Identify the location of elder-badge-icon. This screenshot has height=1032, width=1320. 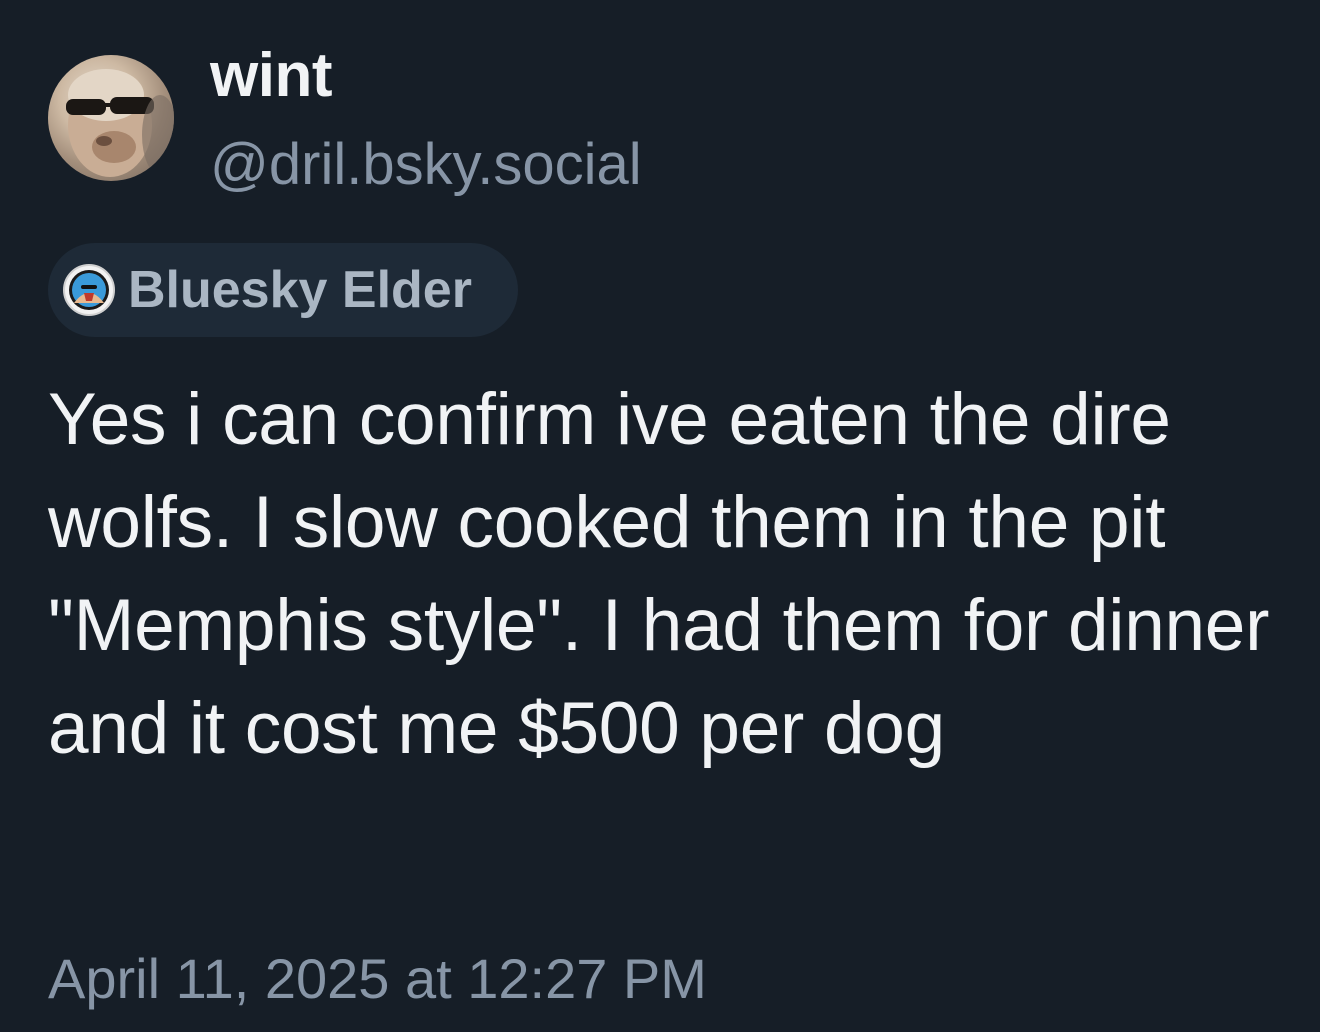
(89, 290).